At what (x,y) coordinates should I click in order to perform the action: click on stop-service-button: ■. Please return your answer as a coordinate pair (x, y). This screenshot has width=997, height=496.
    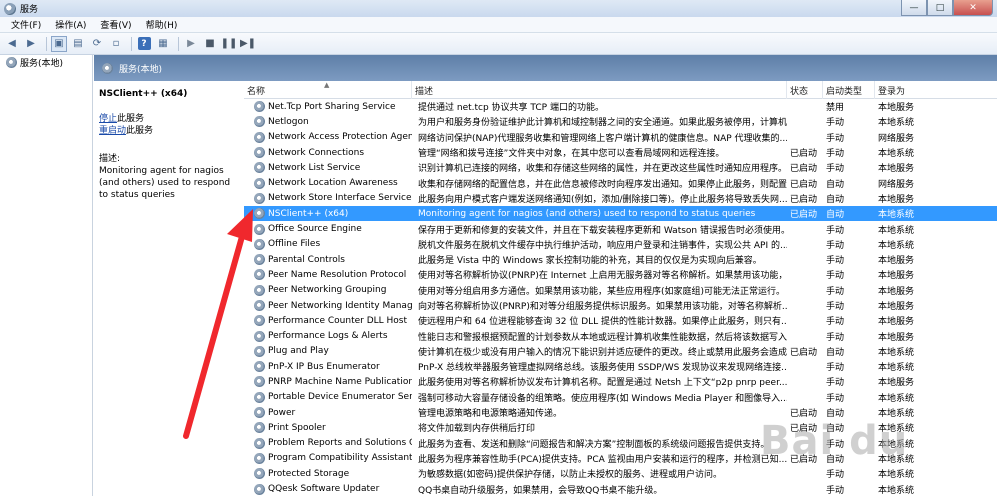
    Looking at the image, I should click on (210, 44).